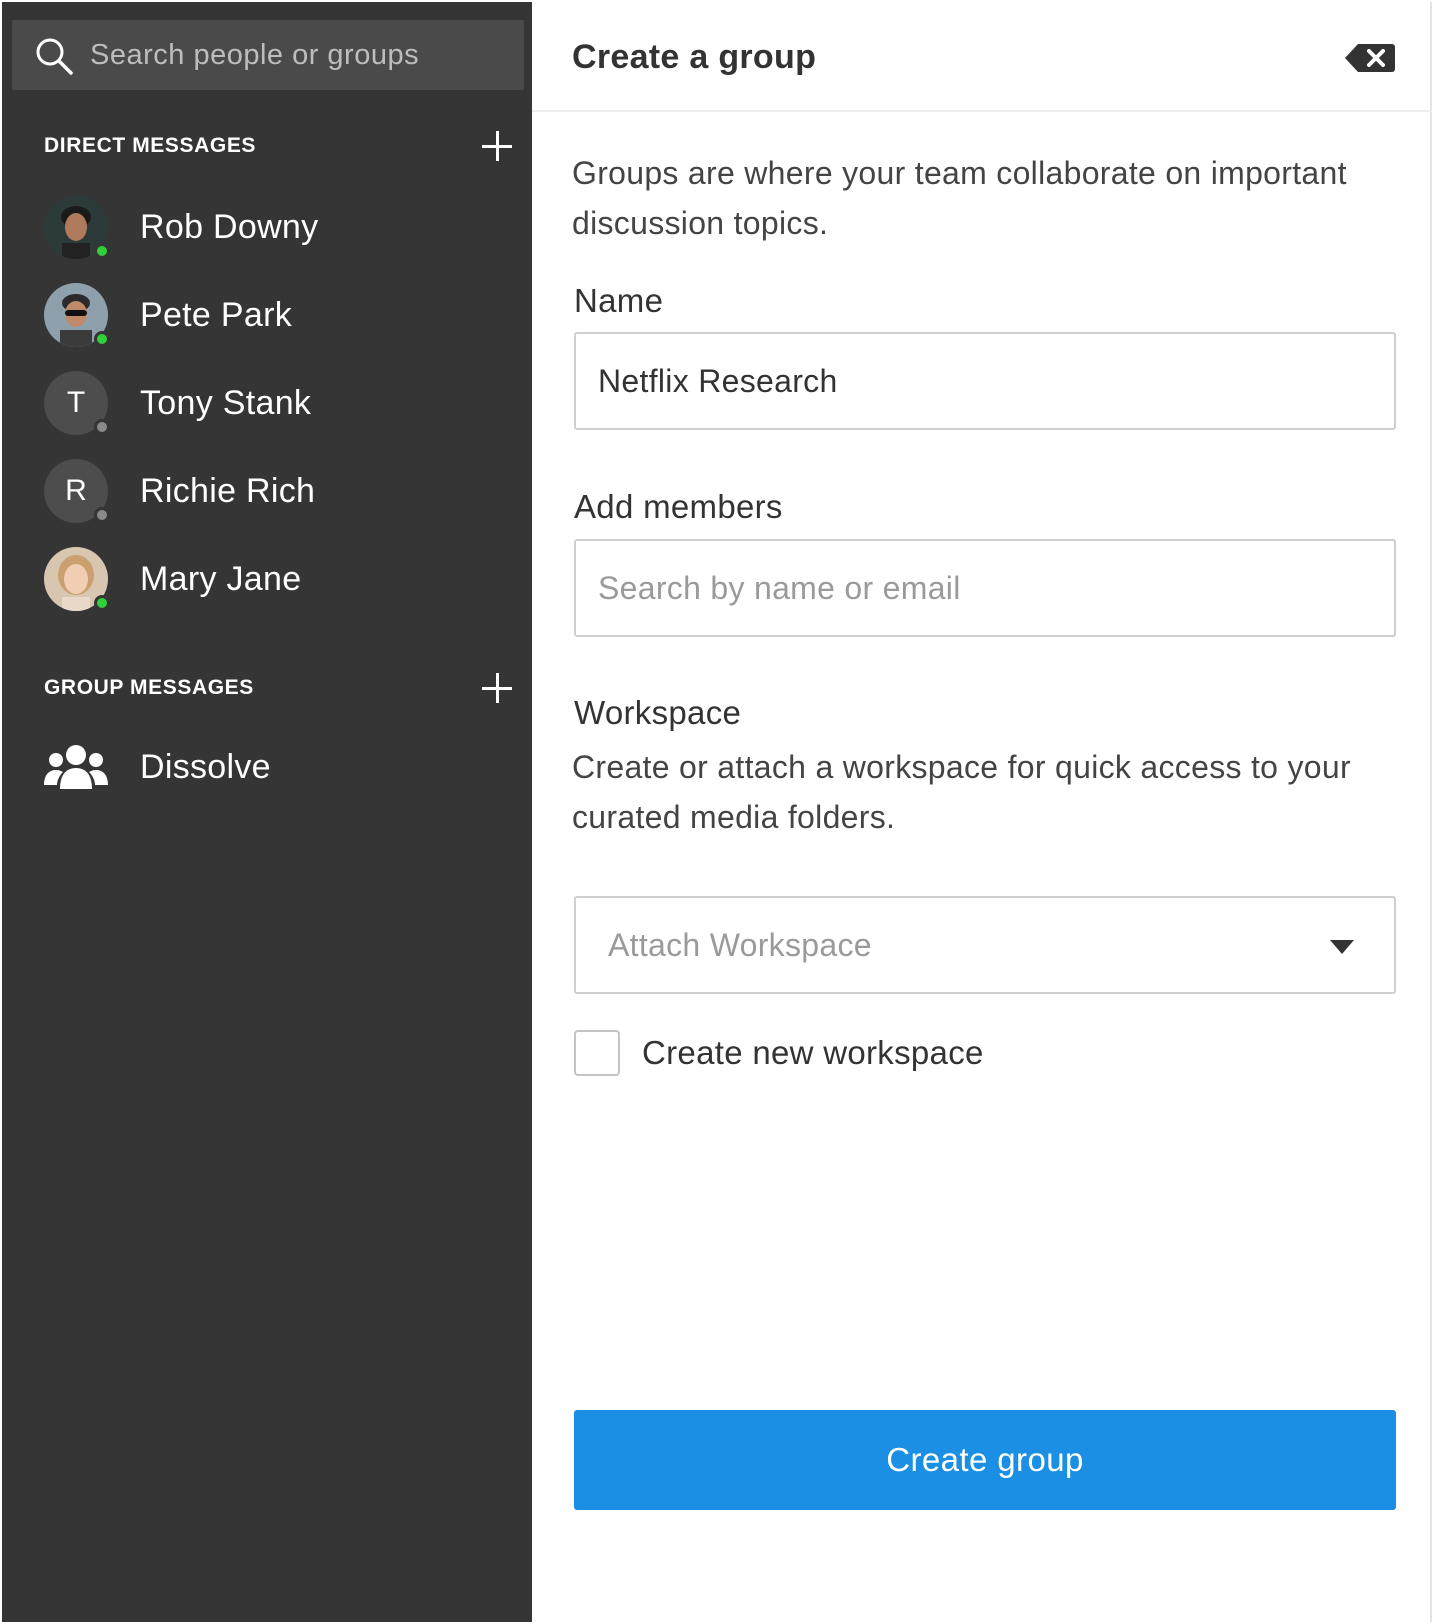 This screenshot has width=1436, height=1624. Describe the element at coordinates (597, 1053) in the screenshot. I see `create-new-workspace-checkbox` at that location.